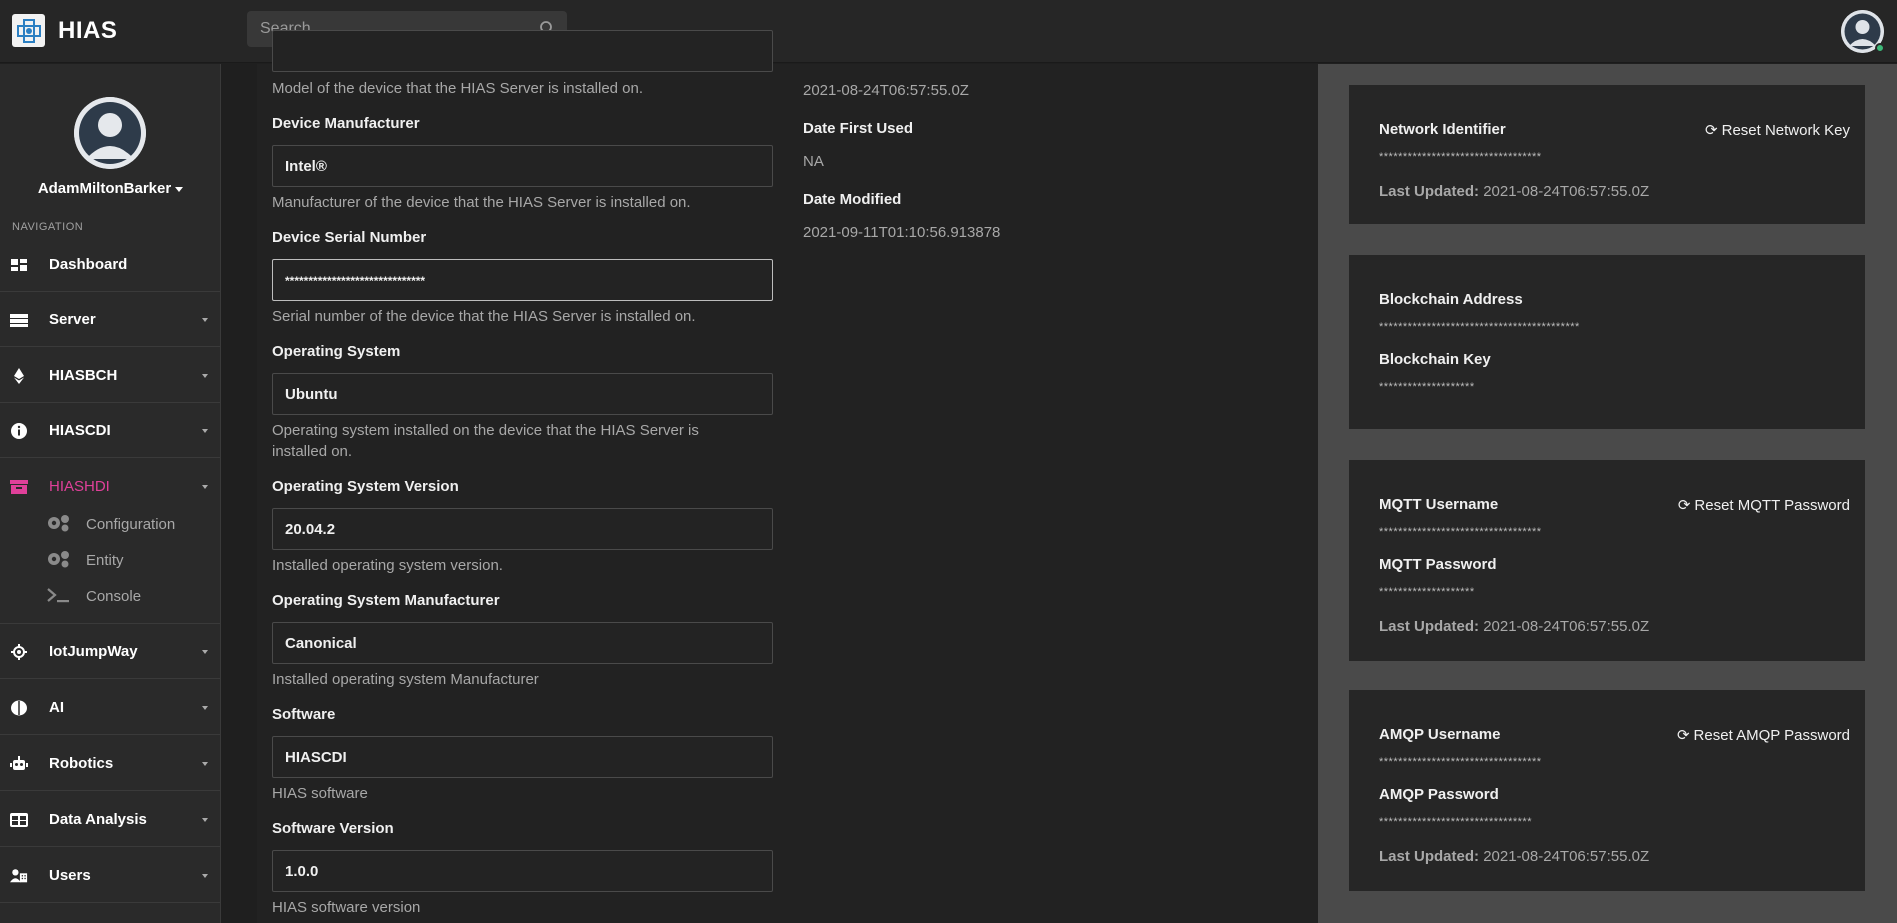 This screenshot has height=923, width=1897. What do you see at coordinates (1439, 504) in the screenshot?
I see `mqtt-username-label: MQTT Username` at bounding box center [1439, 504].